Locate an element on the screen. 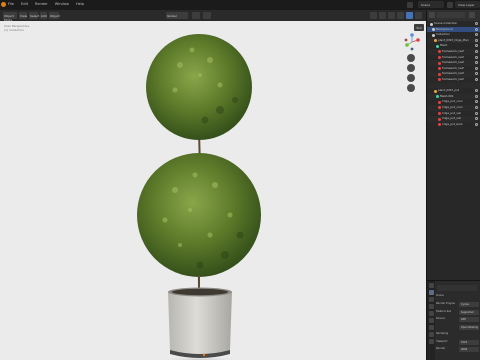  view-layer-tab-icon is located at coordinates (431, 306).